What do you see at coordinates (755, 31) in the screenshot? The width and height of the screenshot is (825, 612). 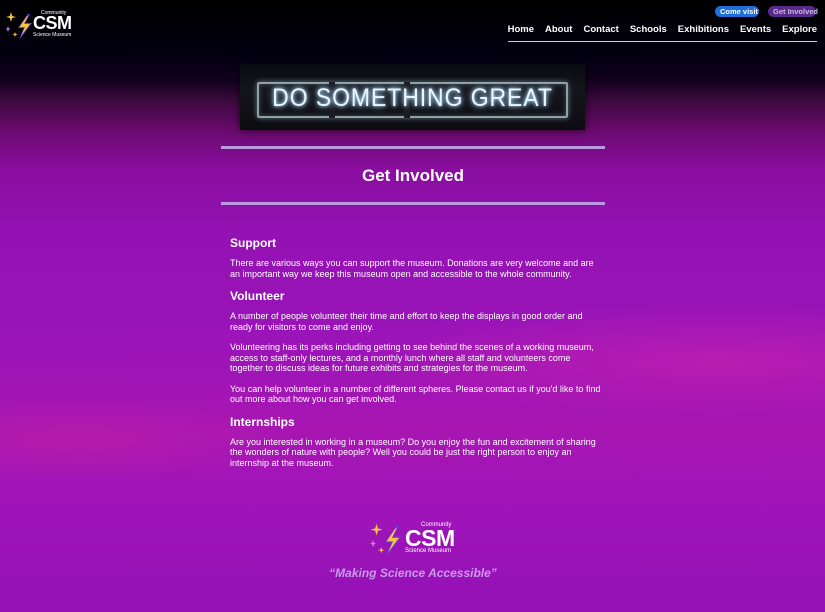 I see `nav-events: Events` at bounding box center [755, 31].